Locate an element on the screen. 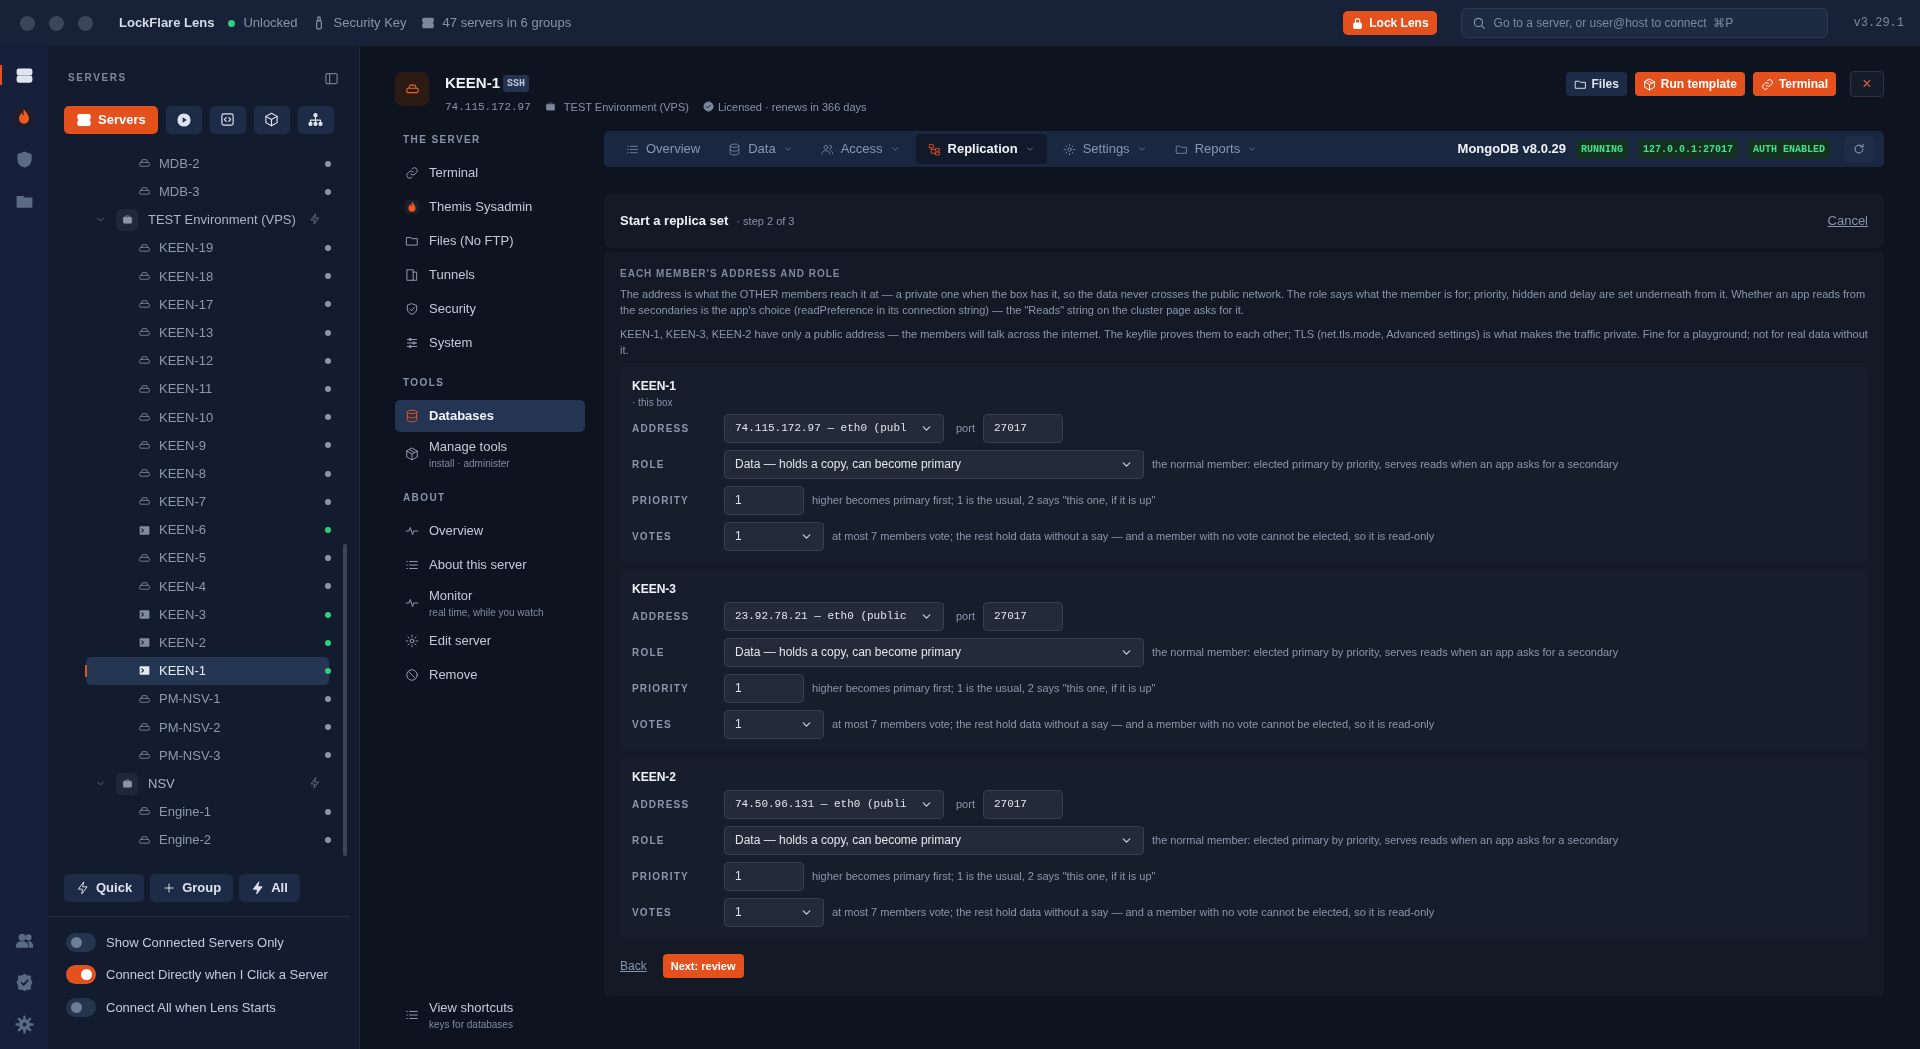 This screenshot has width=1920, height=1049. tab: Settings is located at coordinates (1104, 149).